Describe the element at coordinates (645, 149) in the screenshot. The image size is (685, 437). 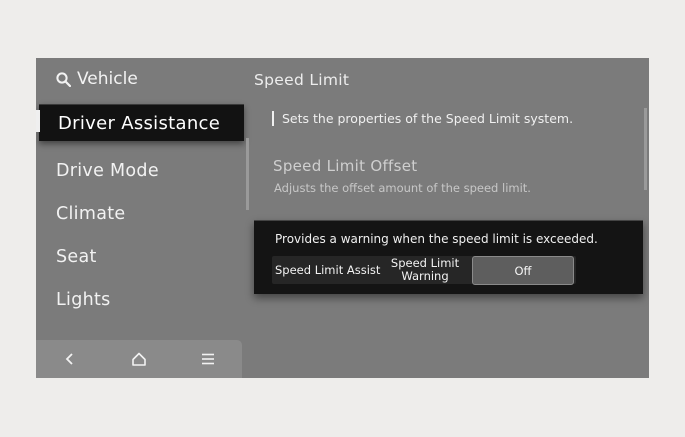
I see `content-scrollbar` at that location.